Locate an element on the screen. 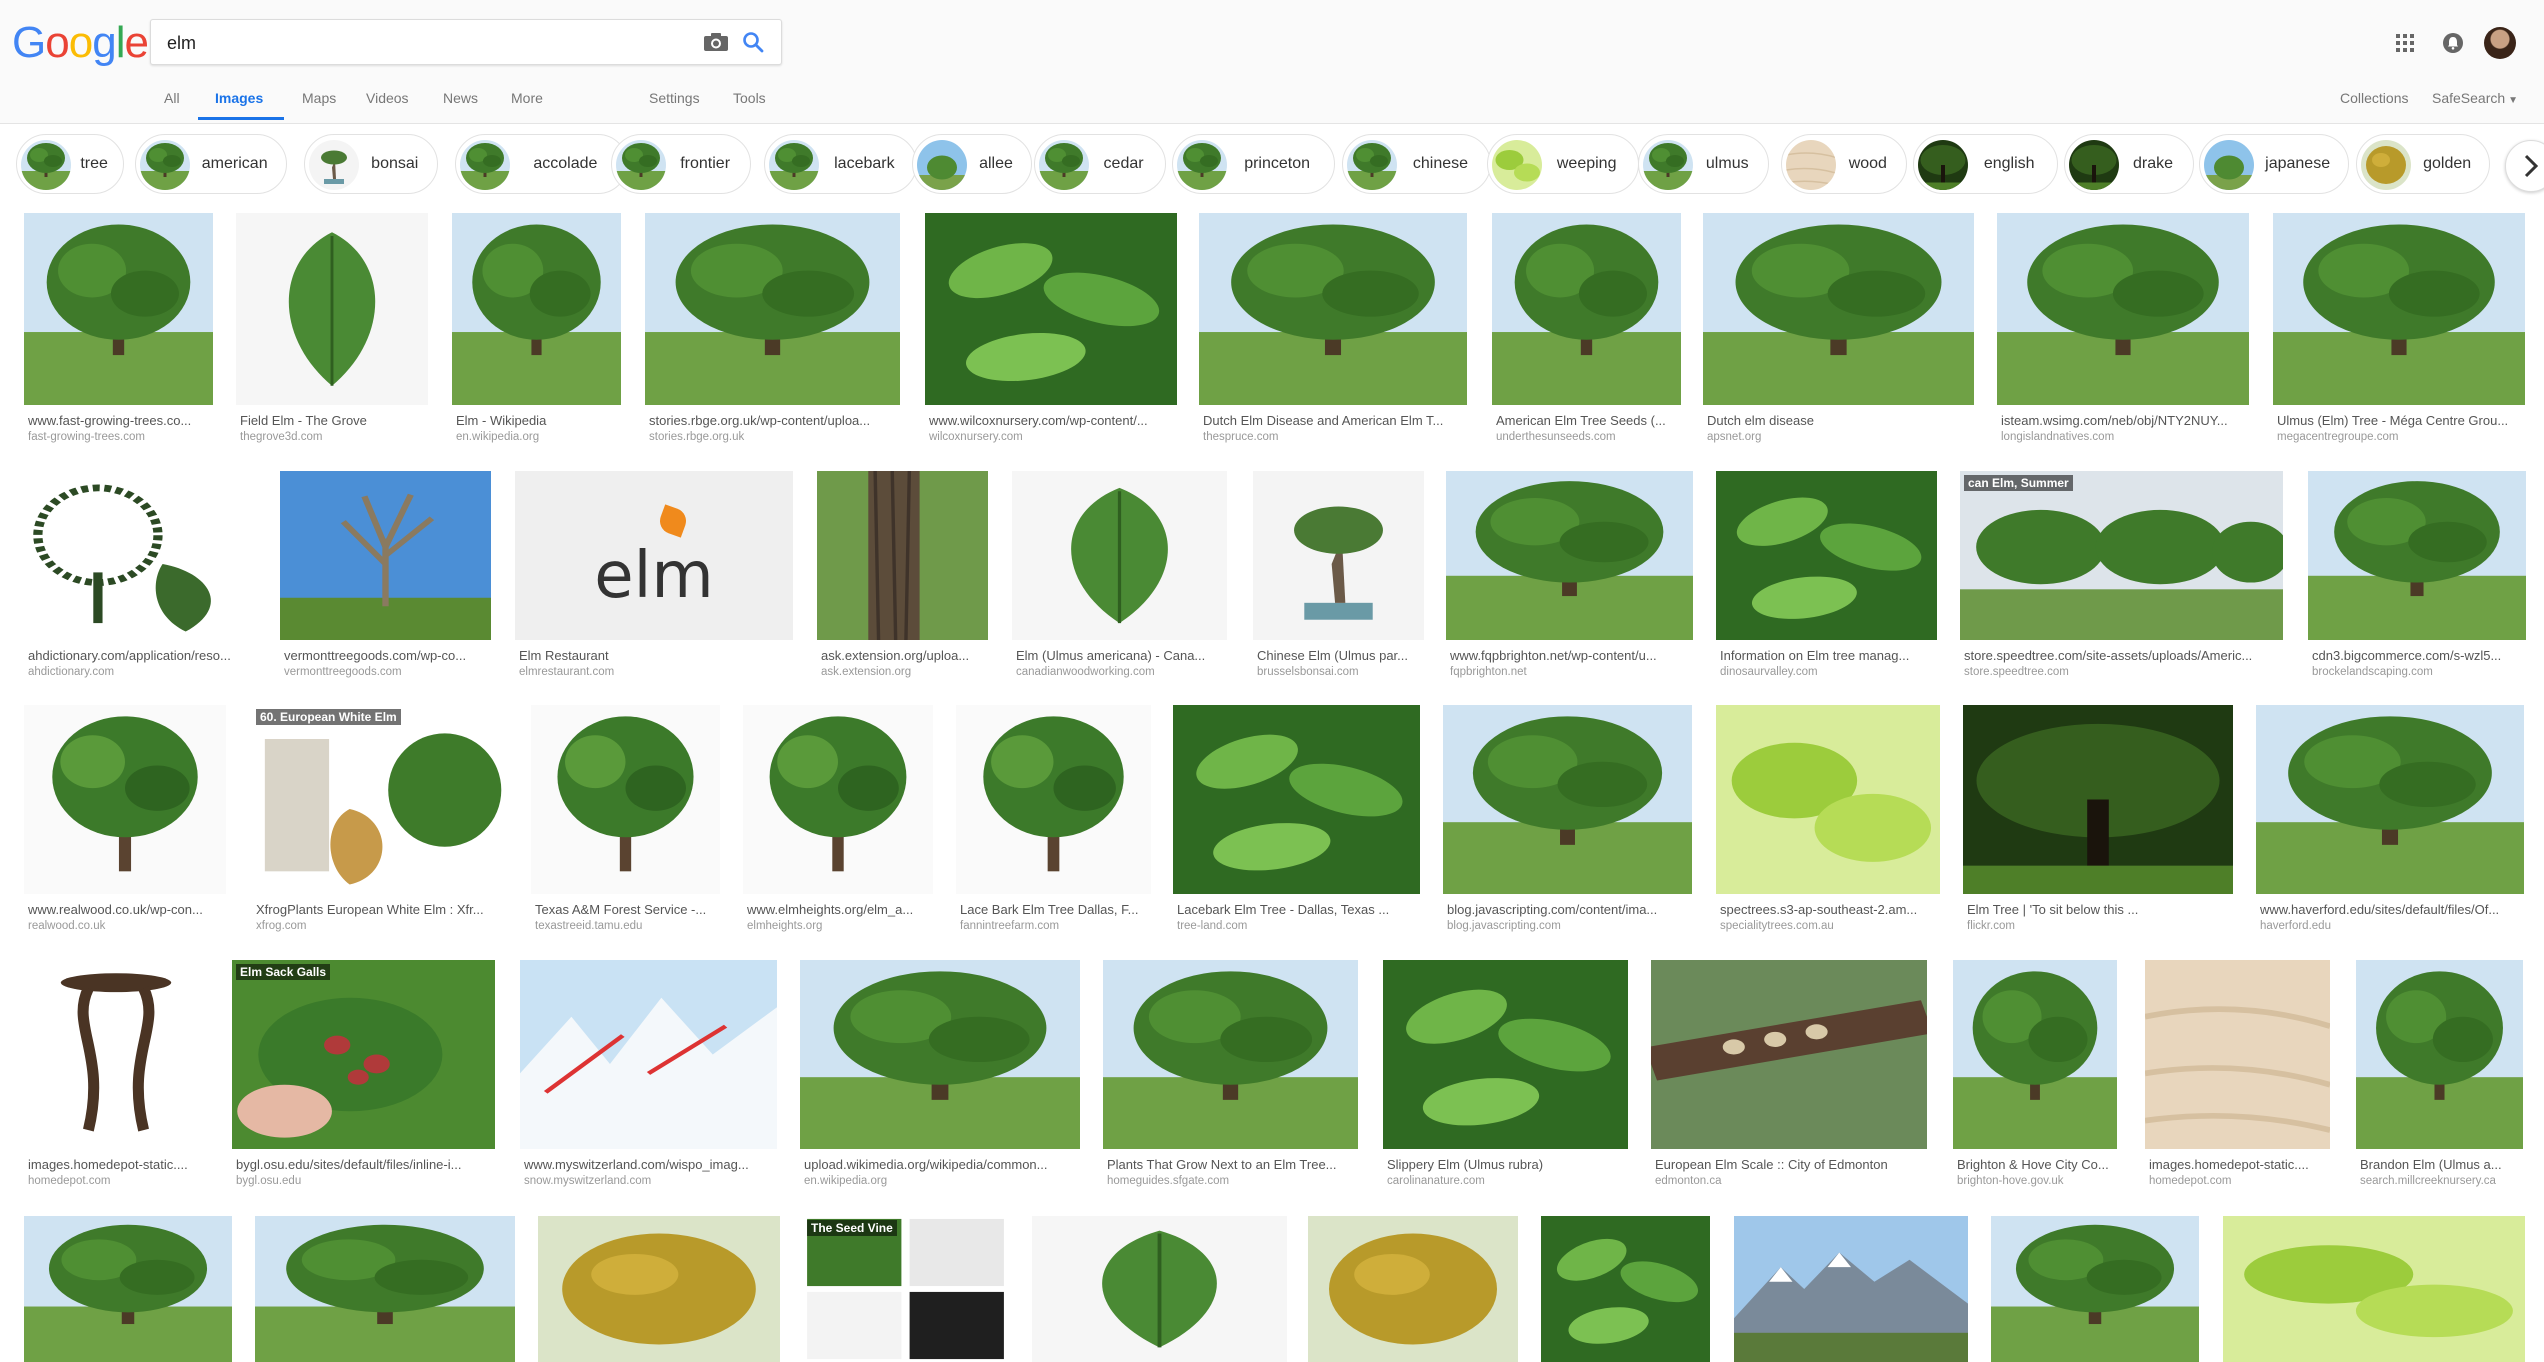 This screenshot has height=1362, width=2544. image-result: Dutch elm disease apsnet.org is located at coordinates (1838, 330).